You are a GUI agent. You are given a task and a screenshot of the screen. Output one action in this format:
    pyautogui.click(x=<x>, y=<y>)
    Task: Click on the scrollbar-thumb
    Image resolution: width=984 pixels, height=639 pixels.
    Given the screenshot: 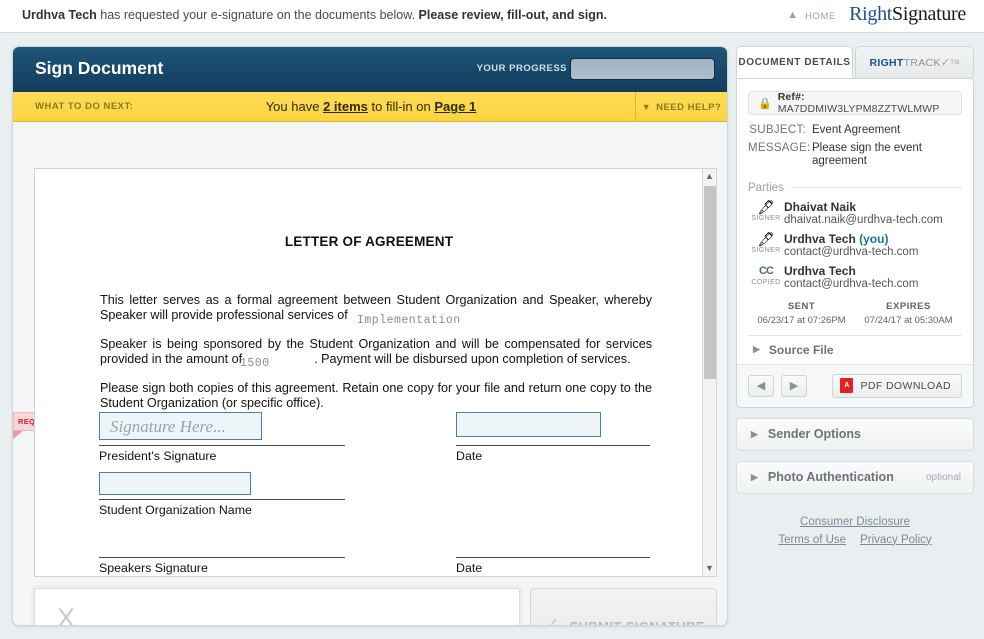 What is the action you would take?
    pyautogui.click(x=710, y=282)
    